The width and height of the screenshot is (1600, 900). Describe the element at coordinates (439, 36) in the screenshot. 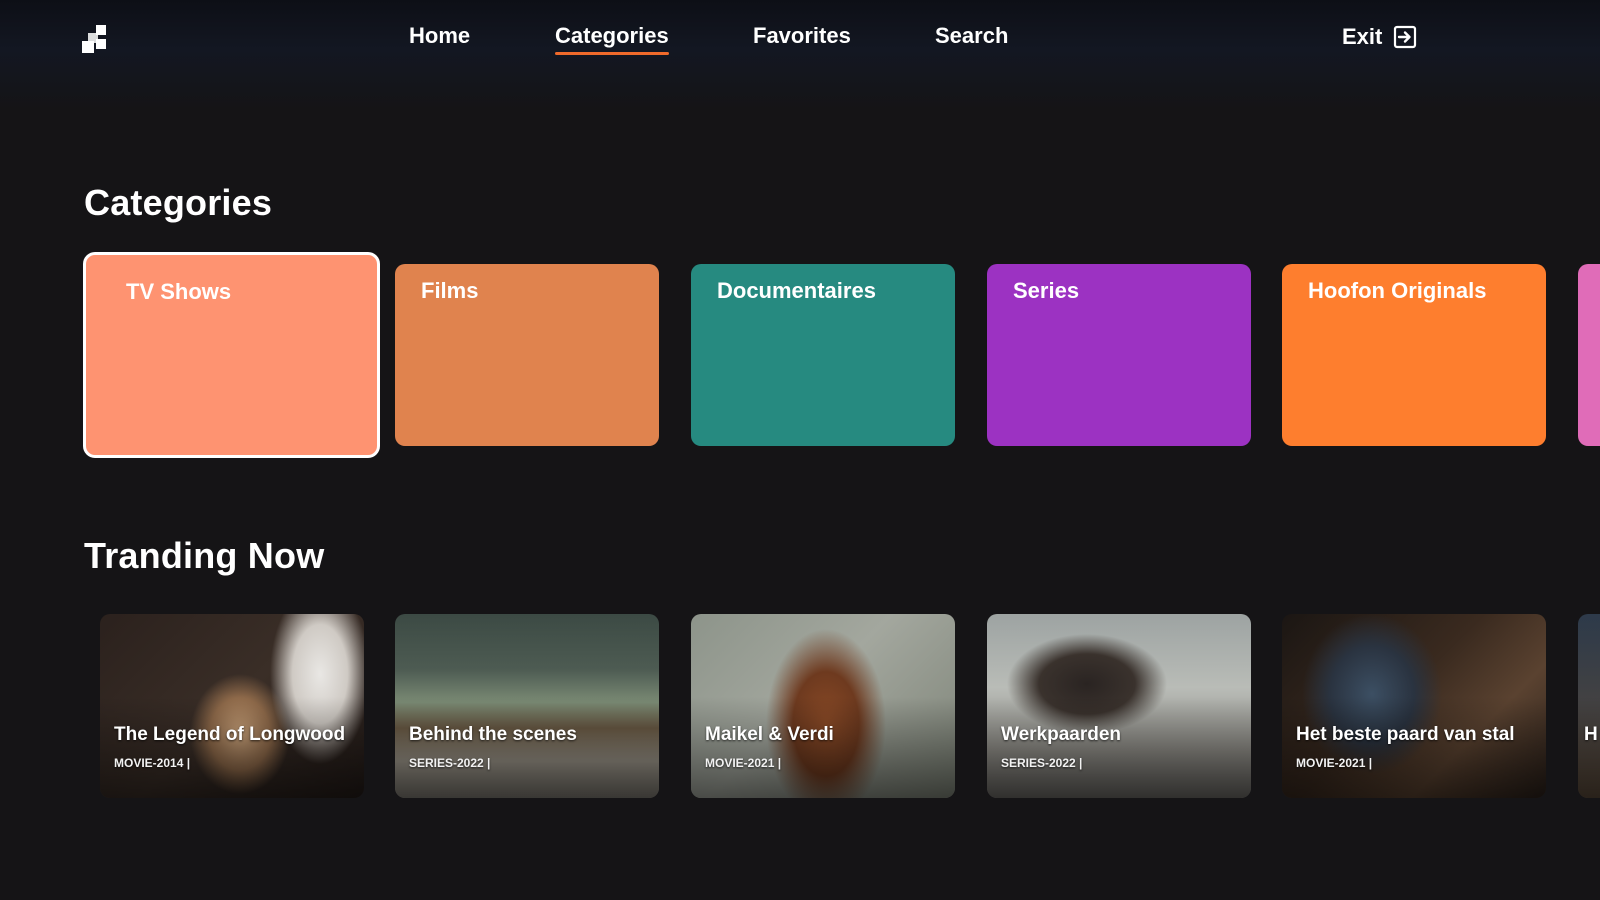

I see `nav-item-home: Home` at that location.